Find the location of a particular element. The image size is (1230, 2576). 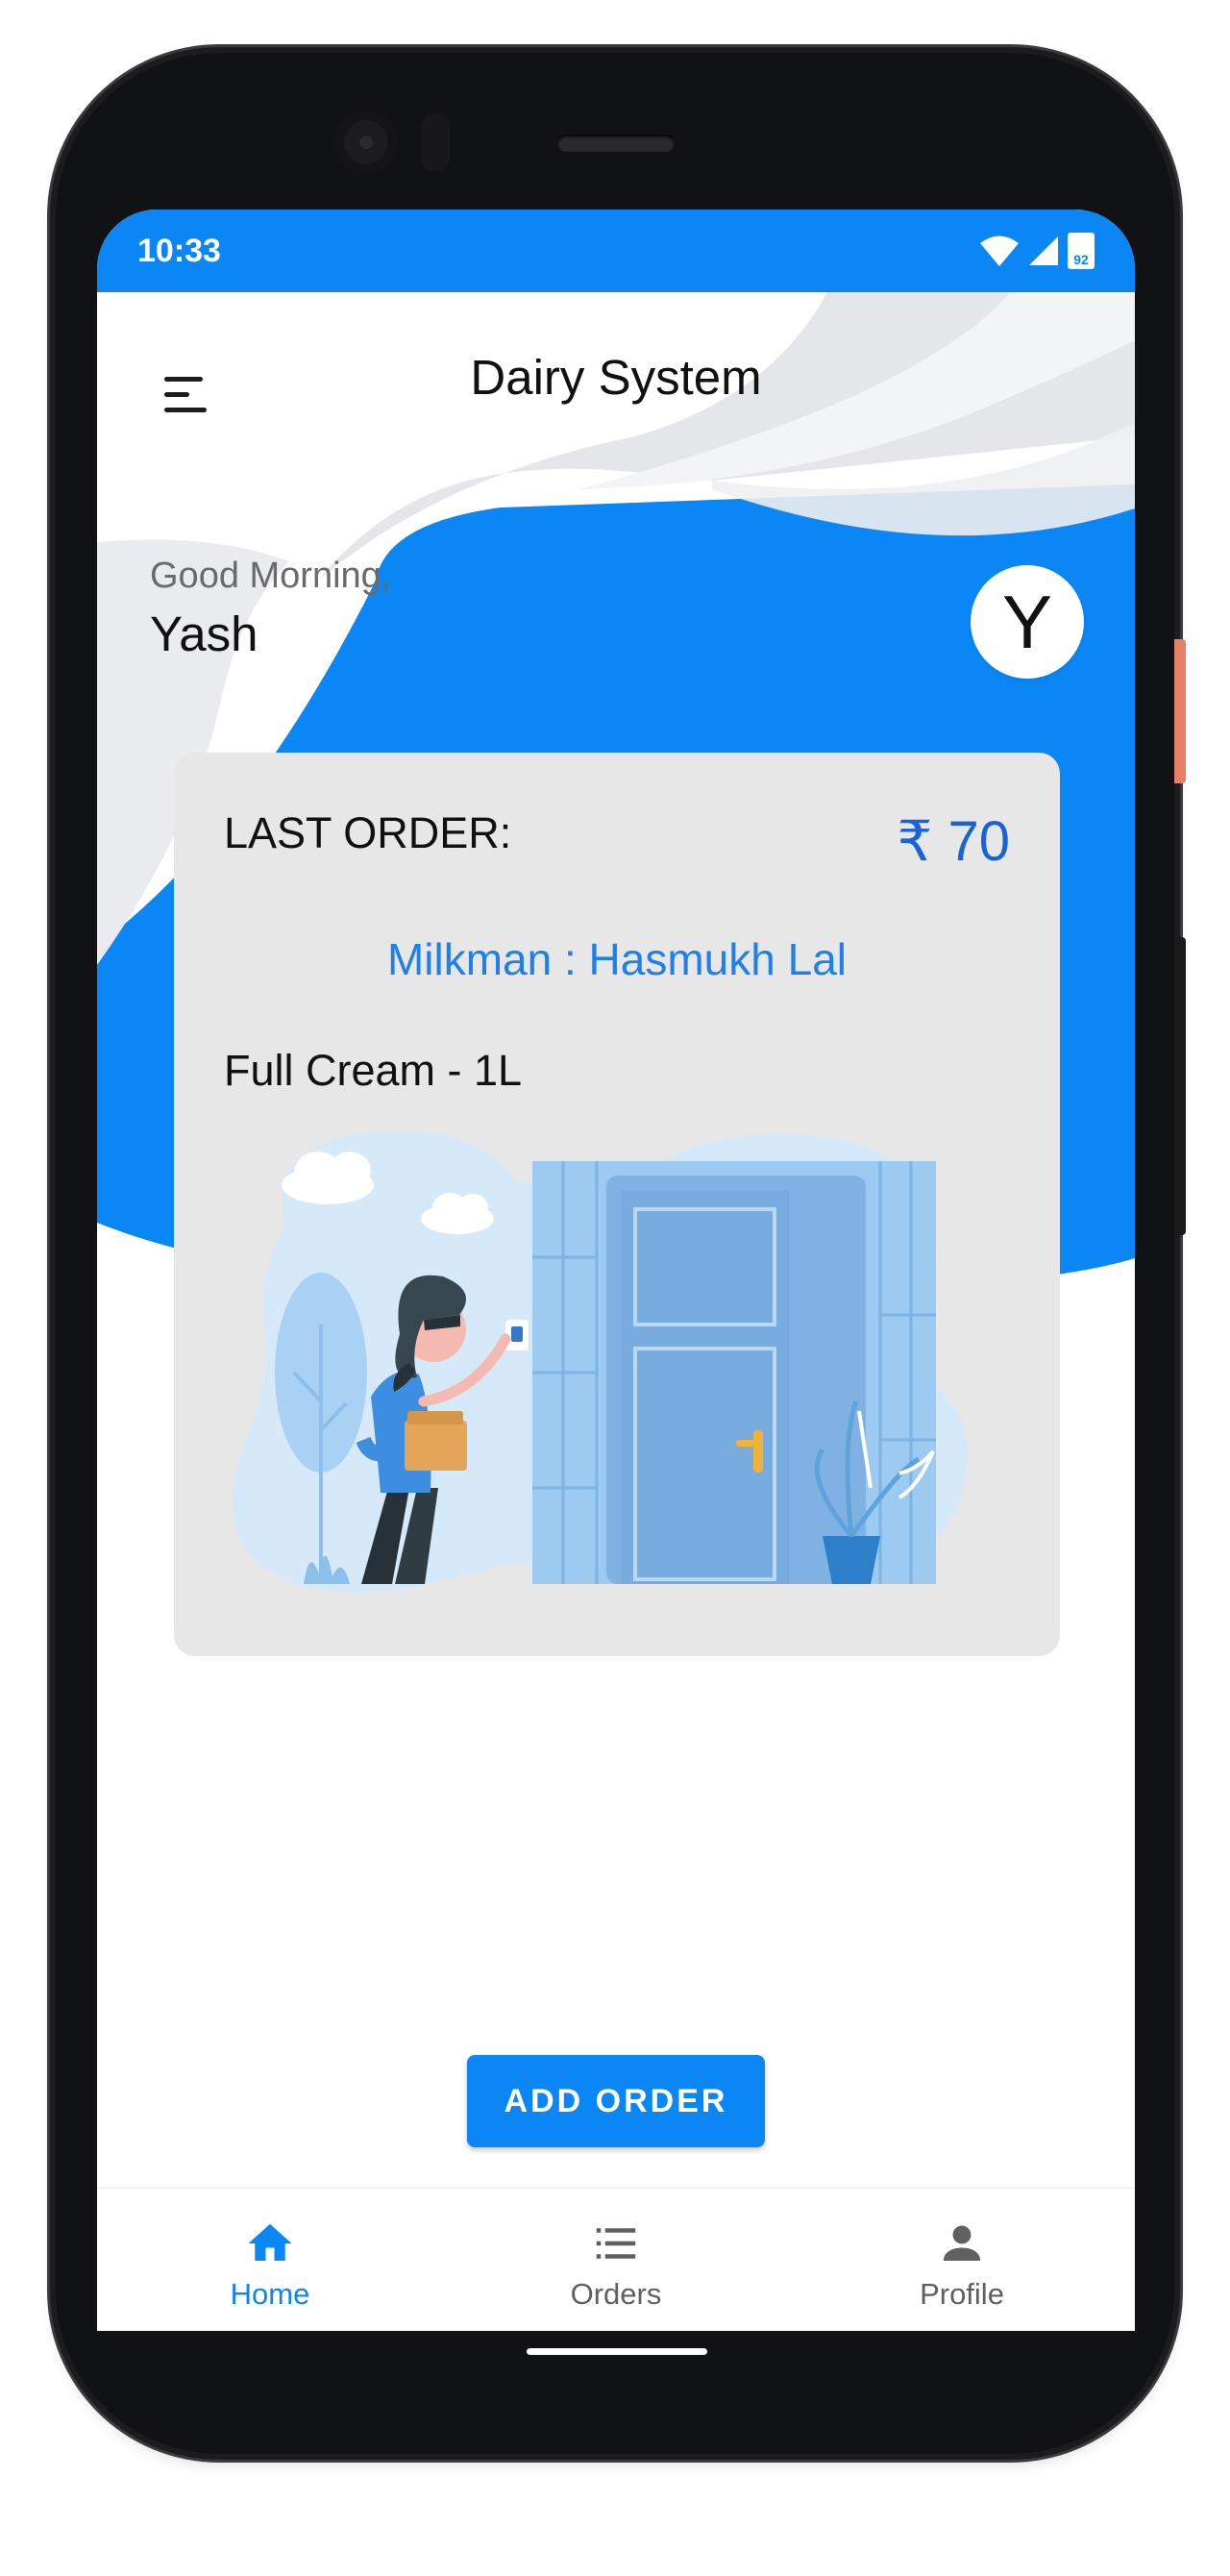

volume-button is located at coordinates (1180, 1086).